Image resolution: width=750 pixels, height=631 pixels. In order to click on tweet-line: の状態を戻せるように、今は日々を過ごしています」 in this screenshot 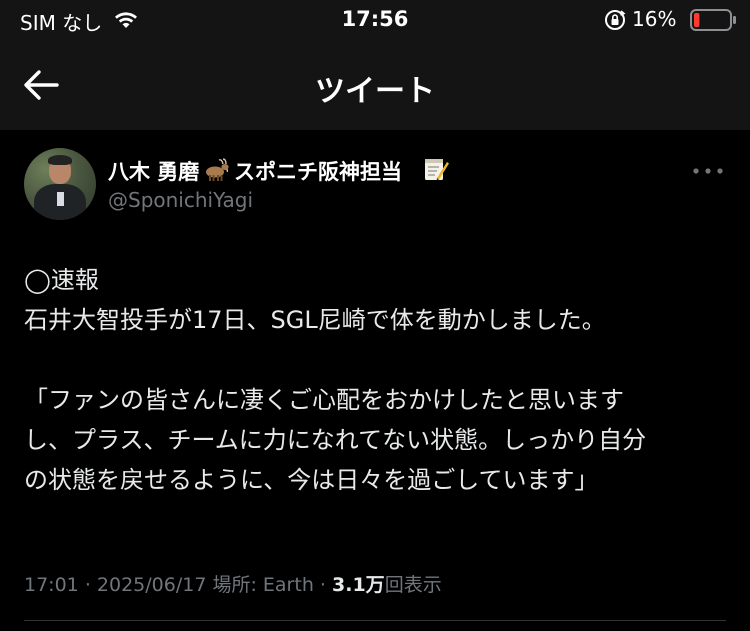, I will do `click(311, 480)`.